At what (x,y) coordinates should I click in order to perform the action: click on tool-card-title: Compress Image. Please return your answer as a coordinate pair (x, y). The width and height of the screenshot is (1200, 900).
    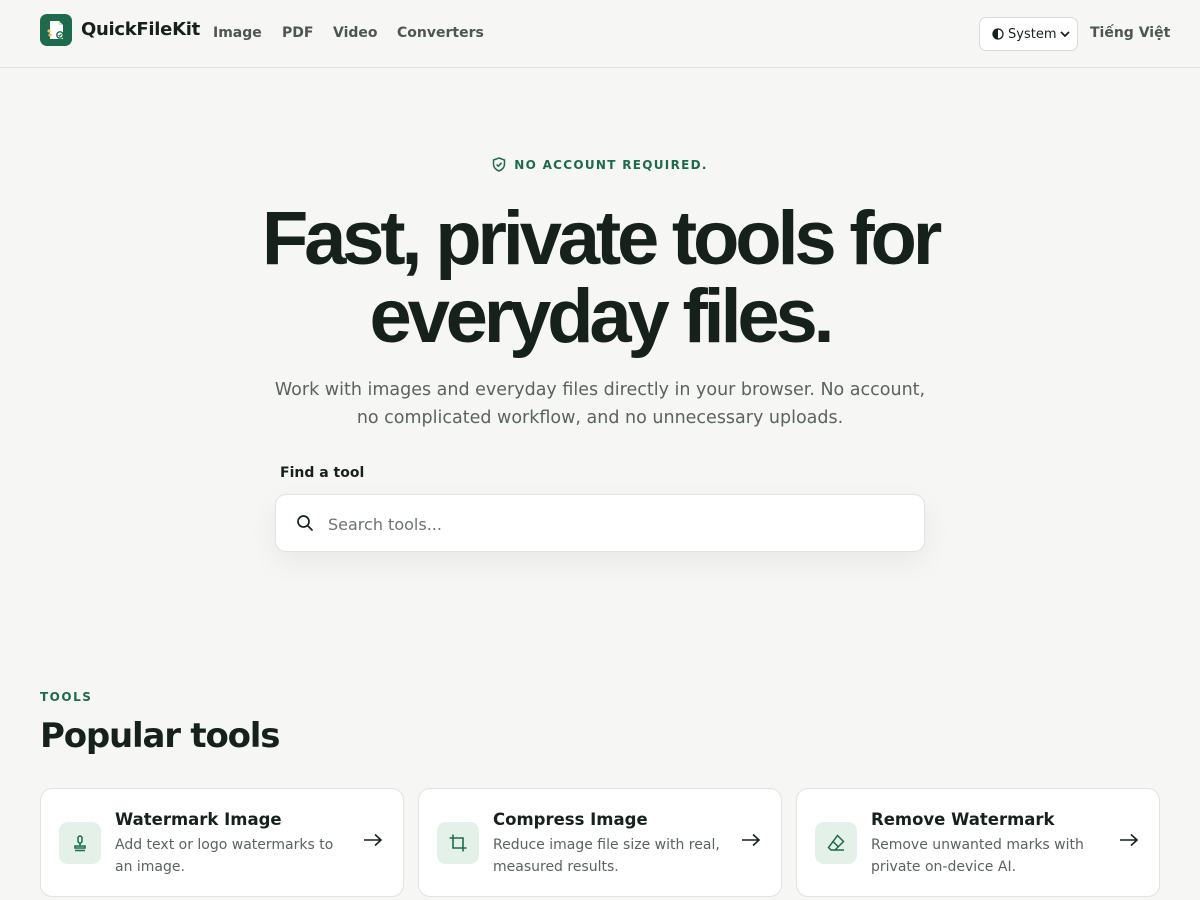
    Looking at the image, I should click on (570, 819).